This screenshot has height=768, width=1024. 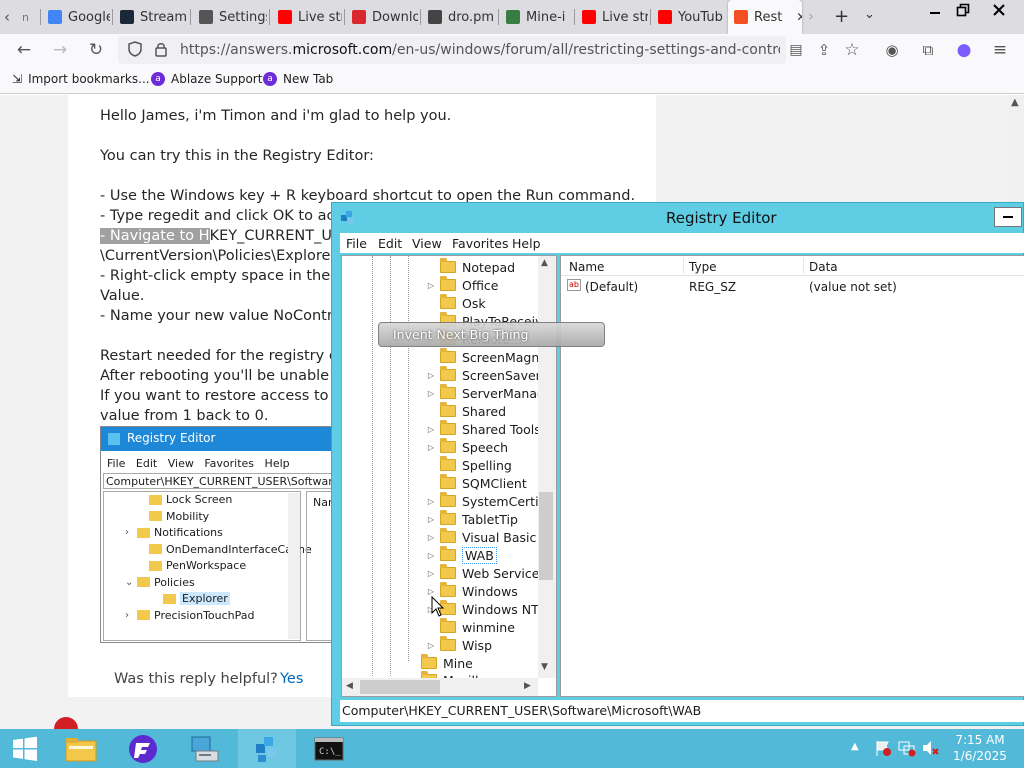 What do you see at coordinates (678, 218) in the screenshot?
I see `regedit-title-bar: Registry Editor` at bounding box center [678, 218].